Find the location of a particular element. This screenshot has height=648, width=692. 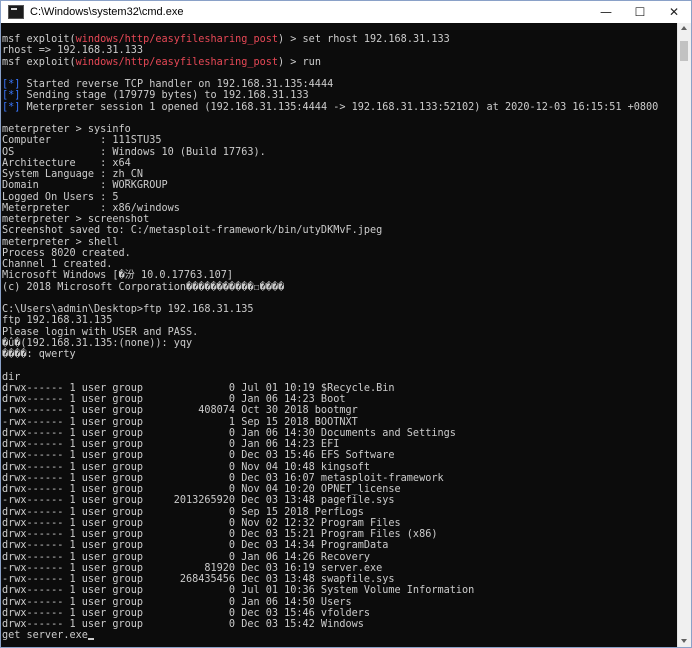

console-line: ����: qwerty is located at coordinates (39, 354).